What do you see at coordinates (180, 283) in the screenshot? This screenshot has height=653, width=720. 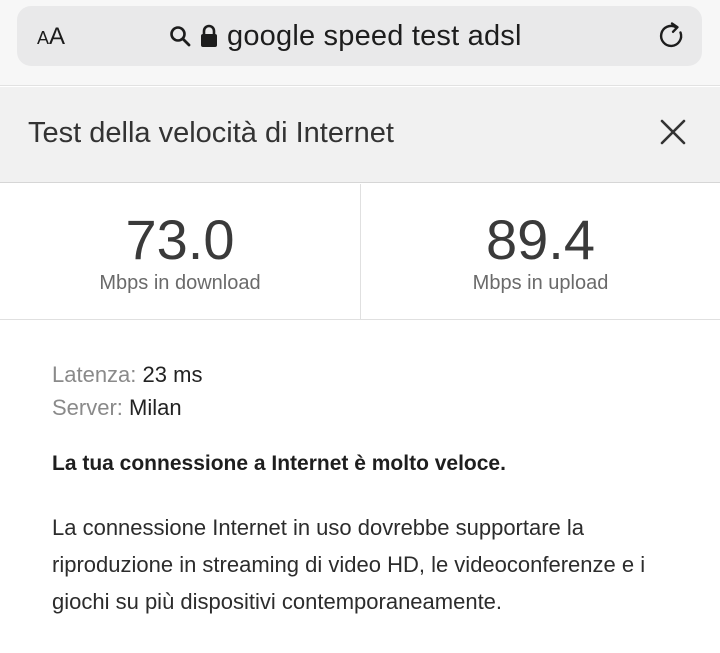 I see `download-label: Mbps in download` at bounding box center [180, 283].